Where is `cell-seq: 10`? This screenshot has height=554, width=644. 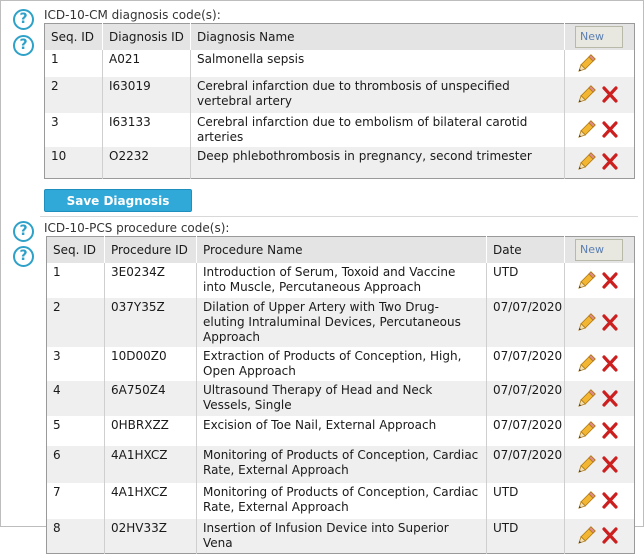
cell-seq: 10 is located at coordinates (73, 162).